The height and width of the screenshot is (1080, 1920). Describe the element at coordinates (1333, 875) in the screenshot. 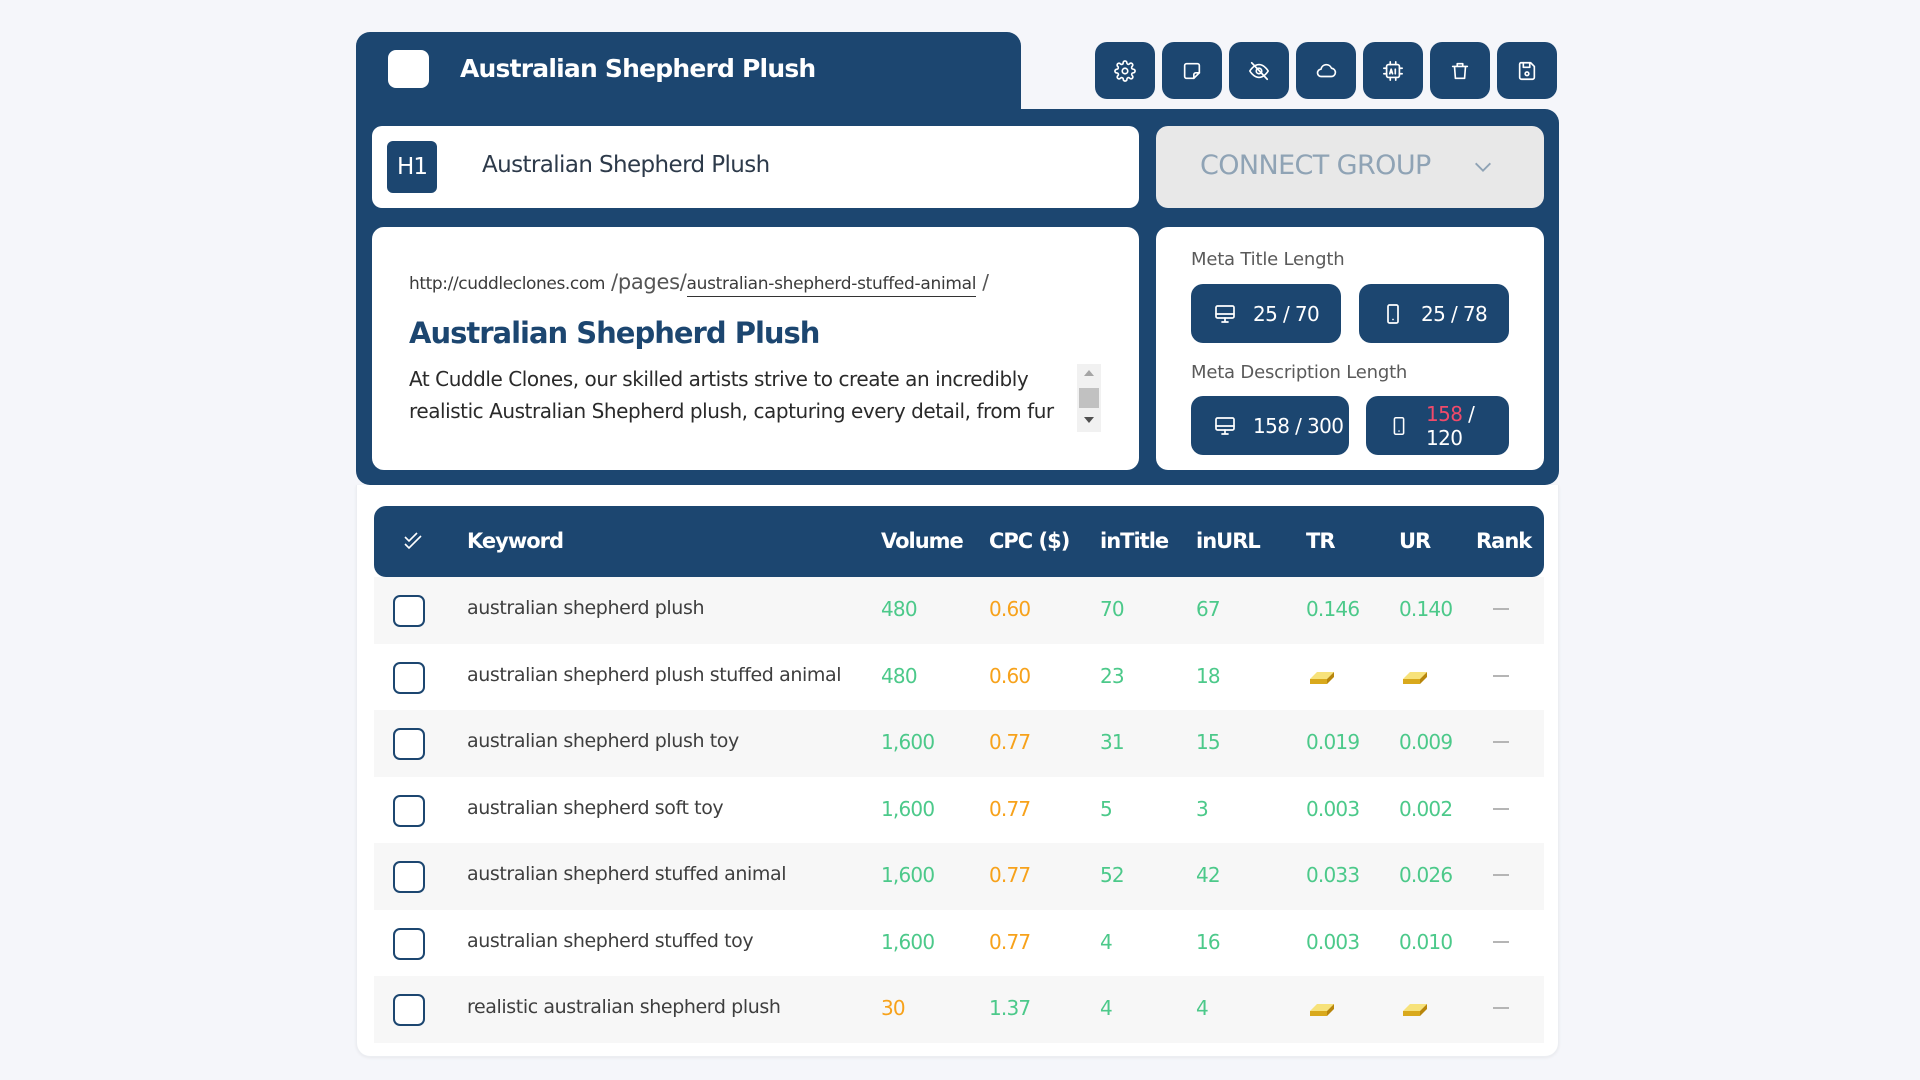

I see `tr-cell: 0.033` at that location.